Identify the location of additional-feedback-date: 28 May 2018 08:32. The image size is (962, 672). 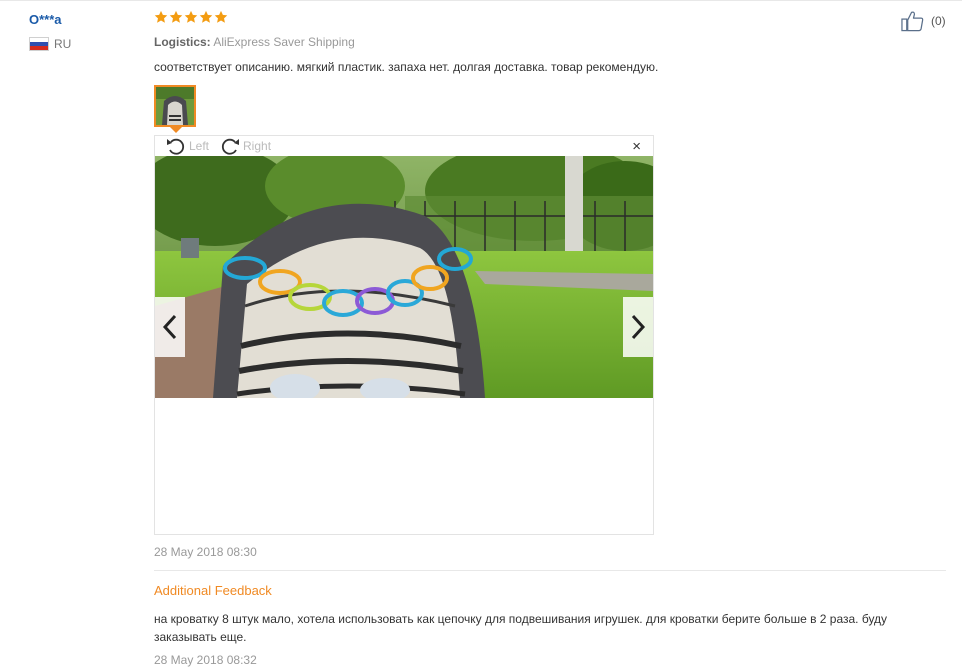
(205, 660).